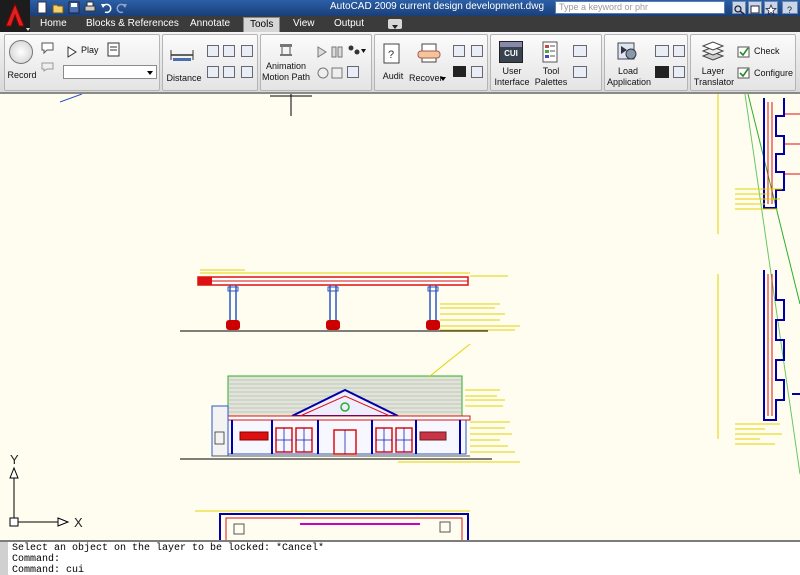 This screenshot has width=800, height=575. I want to click on communication-center-icon, so click(755, 7).